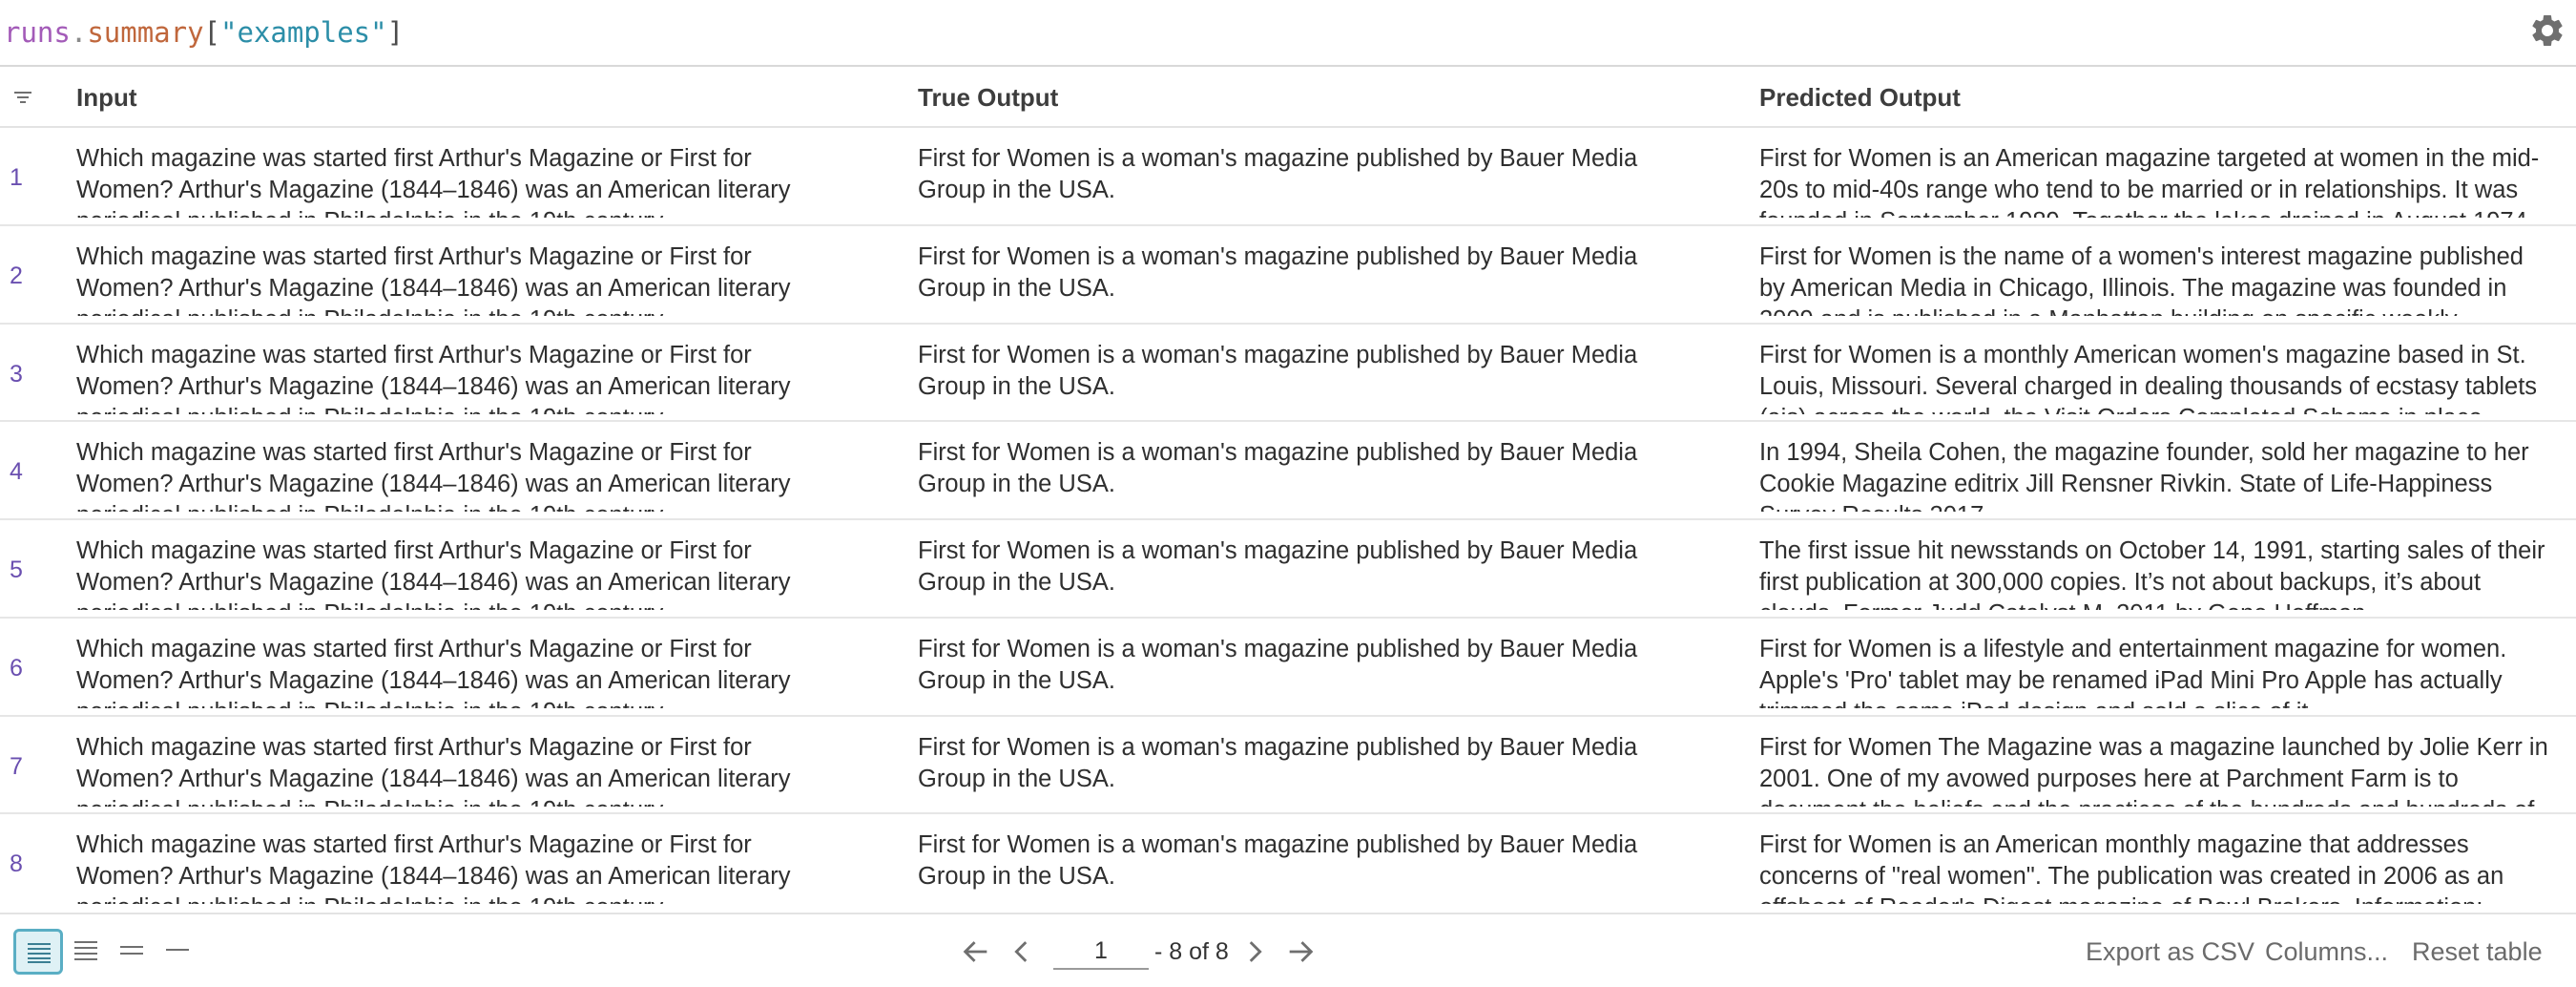 This screenshot has width=2576, height=987. Describe the element at coordinates (1288, 33) in the screenshot. I see `query-bar: runs.summary["examples"]` at that location.